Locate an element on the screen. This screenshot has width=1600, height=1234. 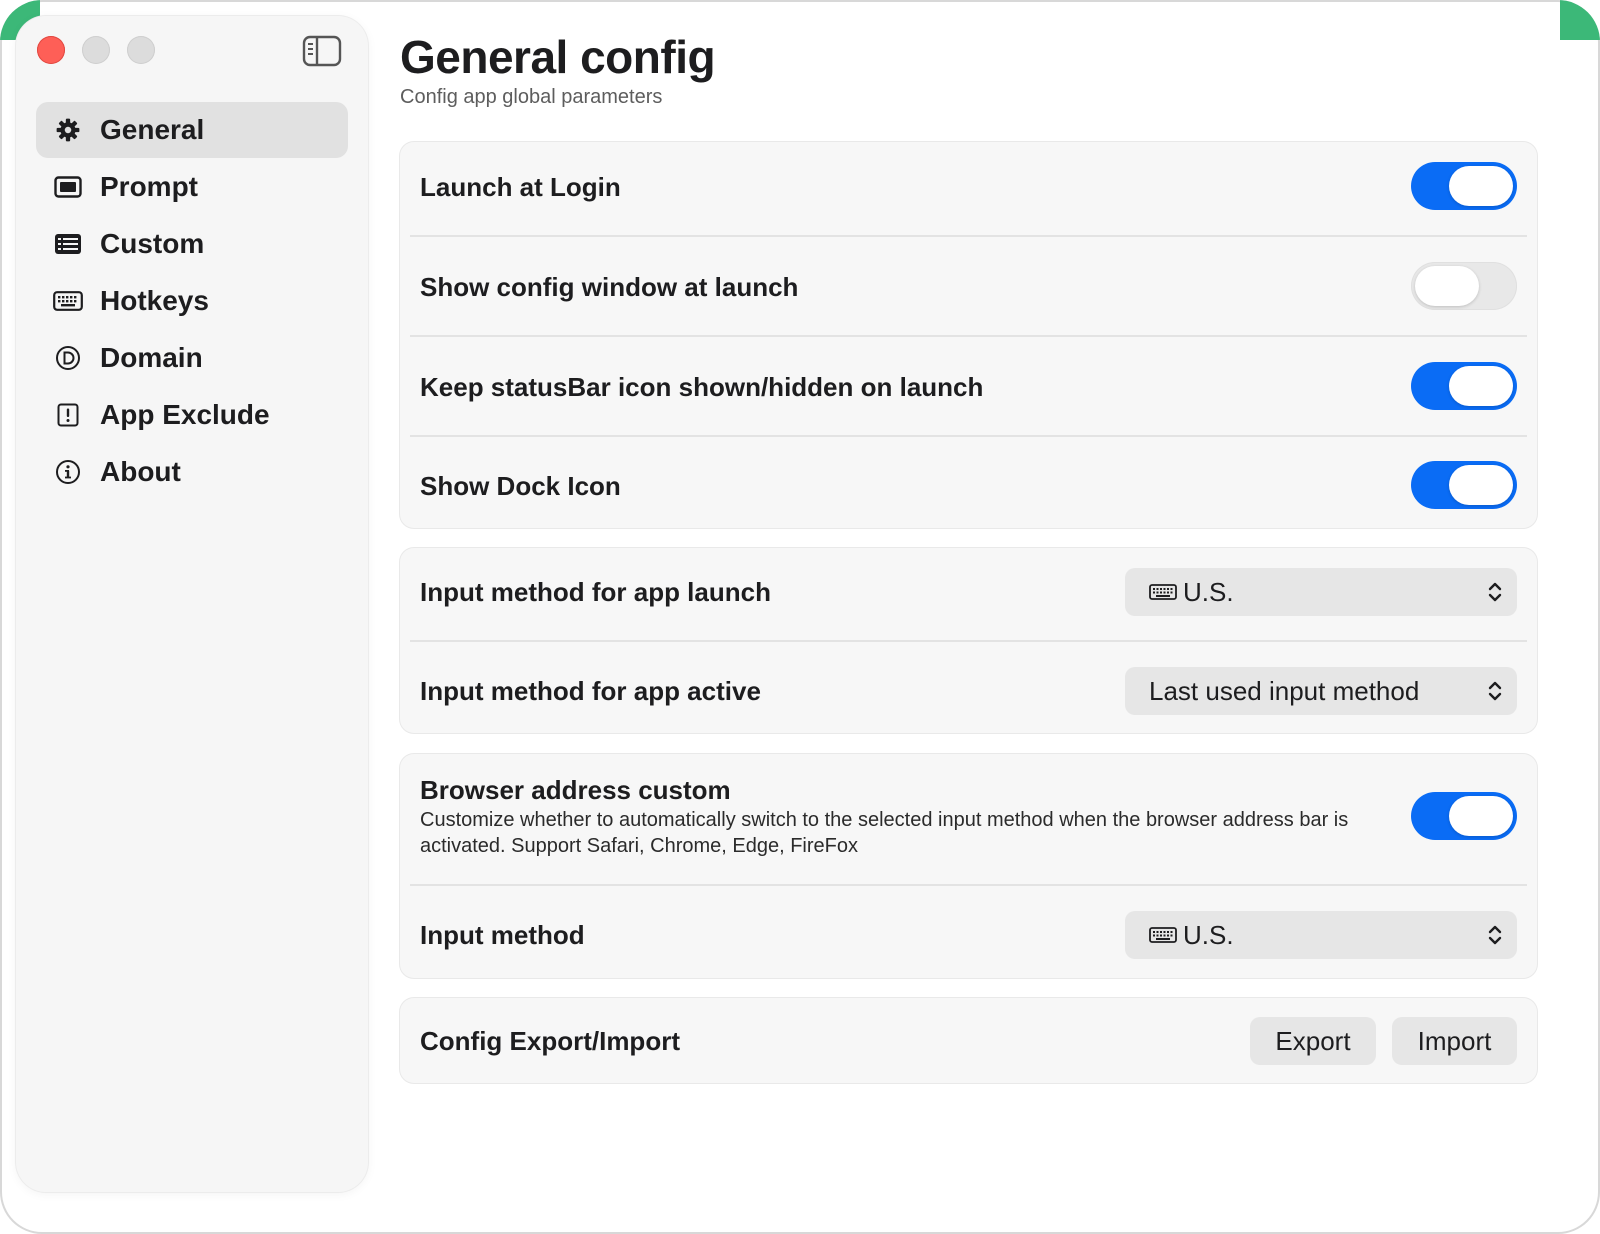
desktop-corner is located at coordinates (1580, 20).